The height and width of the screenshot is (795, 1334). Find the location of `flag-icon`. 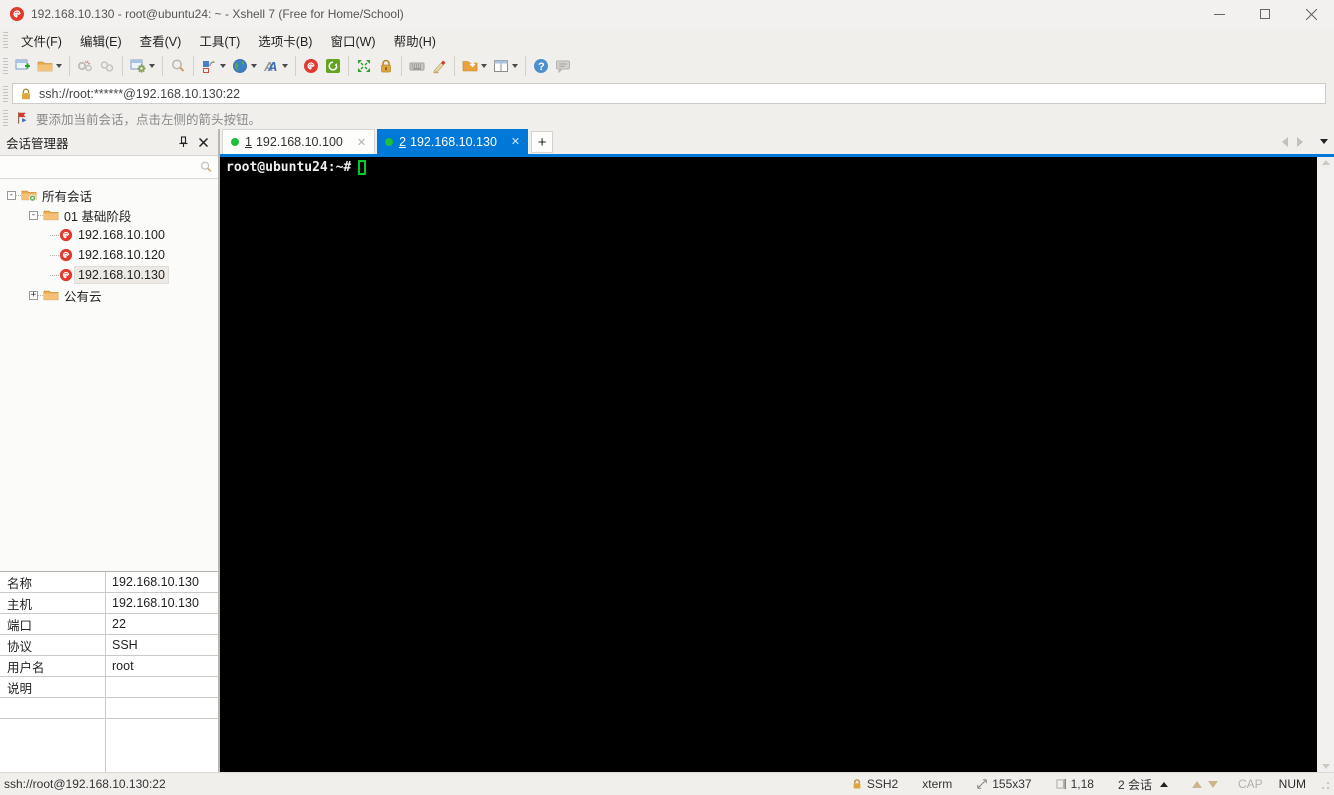

flag-icon is located at coordinates (22, 118).